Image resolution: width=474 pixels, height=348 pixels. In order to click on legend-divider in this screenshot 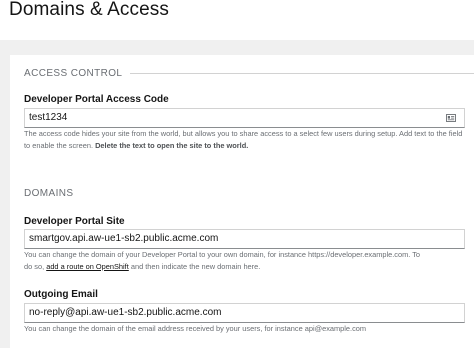, I will do `click(302, 73)`.